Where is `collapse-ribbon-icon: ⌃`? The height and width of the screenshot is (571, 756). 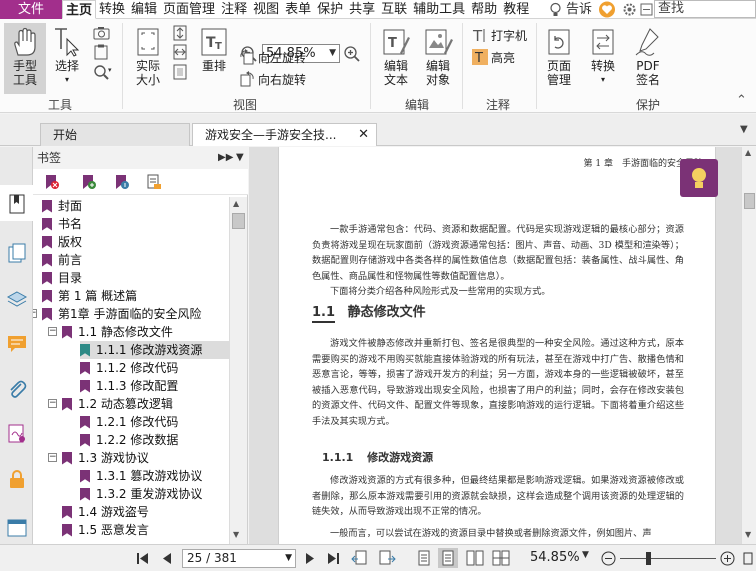 collapse-ribbon-icon: ⌃ is located at coordinates (741, 100).